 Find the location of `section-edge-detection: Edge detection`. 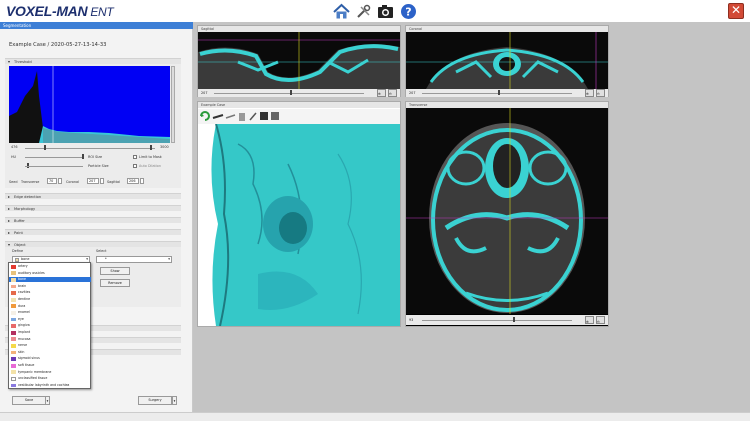

section-edge-detection: Edge detection is located at coordinates (93, 196).